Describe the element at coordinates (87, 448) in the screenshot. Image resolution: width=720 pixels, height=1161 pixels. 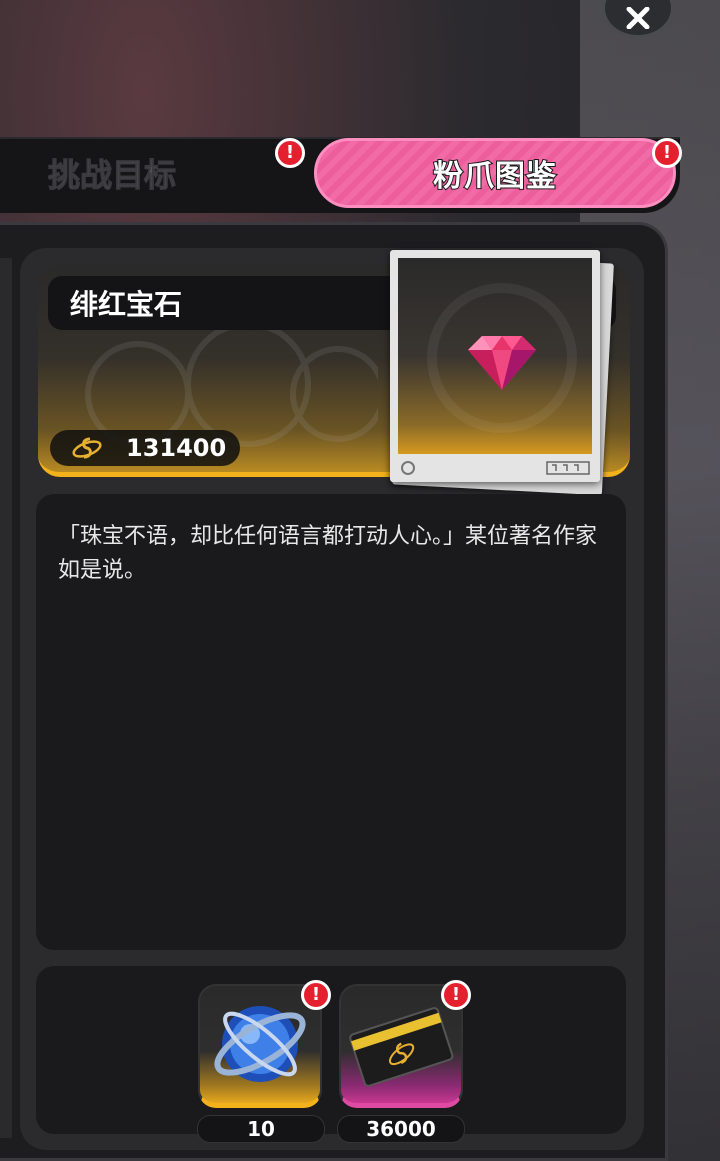
I see `currency-icon` at that location.